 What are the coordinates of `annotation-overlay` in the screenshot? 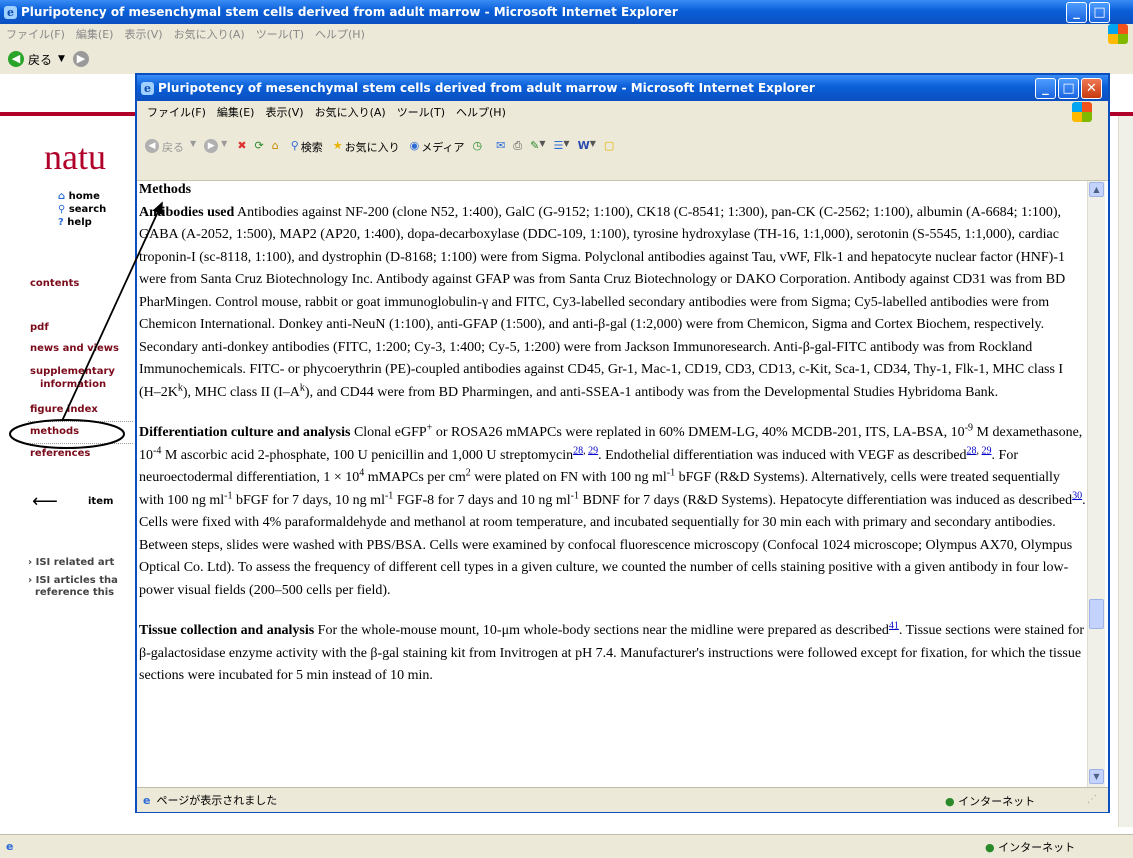 It's located at (86, 325).